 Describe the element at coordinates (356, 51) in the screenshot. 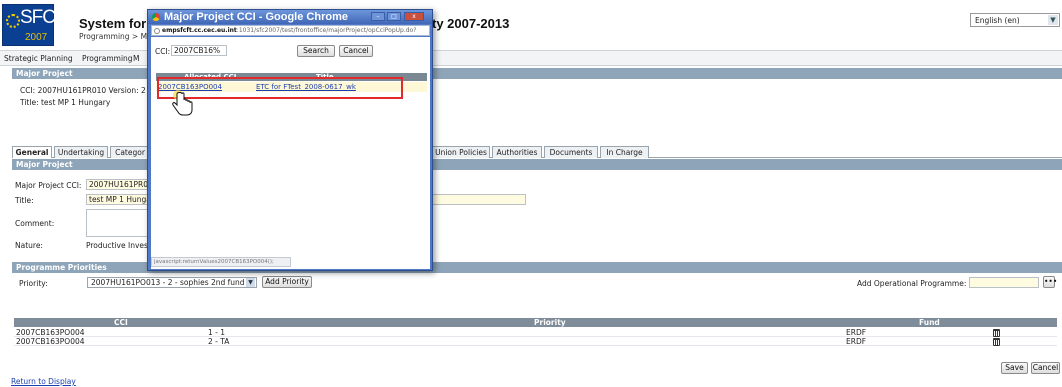

I see `popup-cancel-button: Cancel` at that location.